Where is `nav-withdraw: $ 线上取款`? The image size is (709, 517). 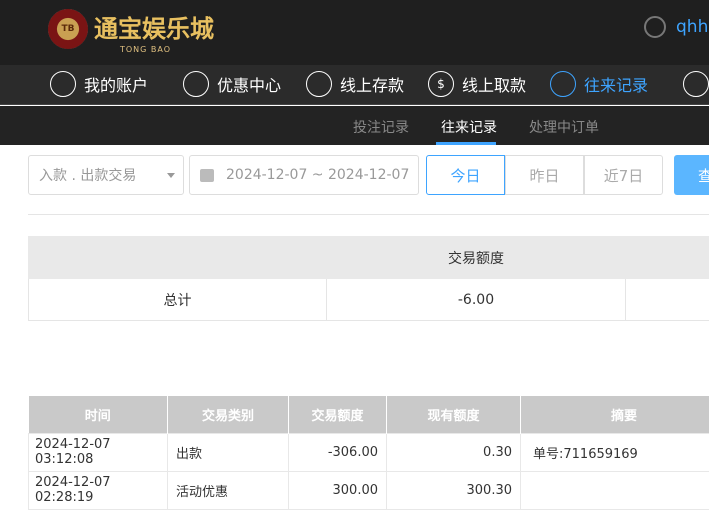
nav-withdraw: $ 线上取款 is located at coordinates (477, 84).